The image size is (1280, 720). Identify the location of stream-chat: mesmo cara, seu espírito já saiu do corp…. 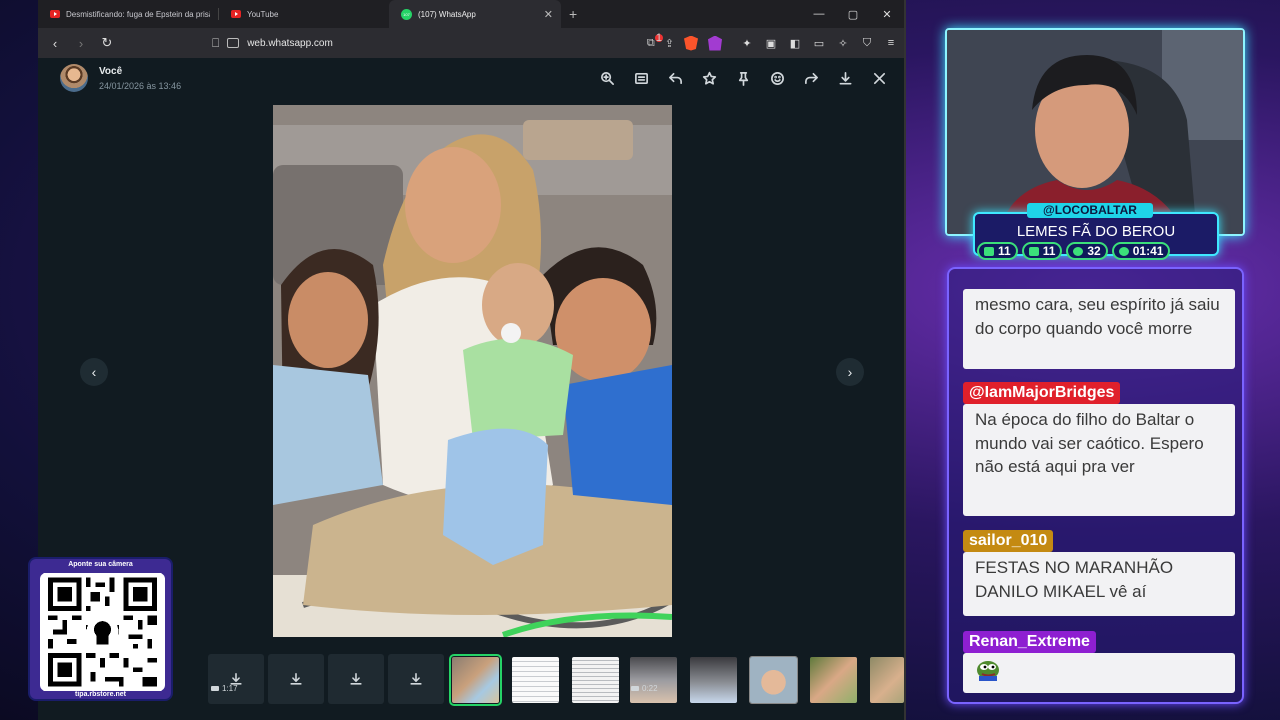
(1095, 485).